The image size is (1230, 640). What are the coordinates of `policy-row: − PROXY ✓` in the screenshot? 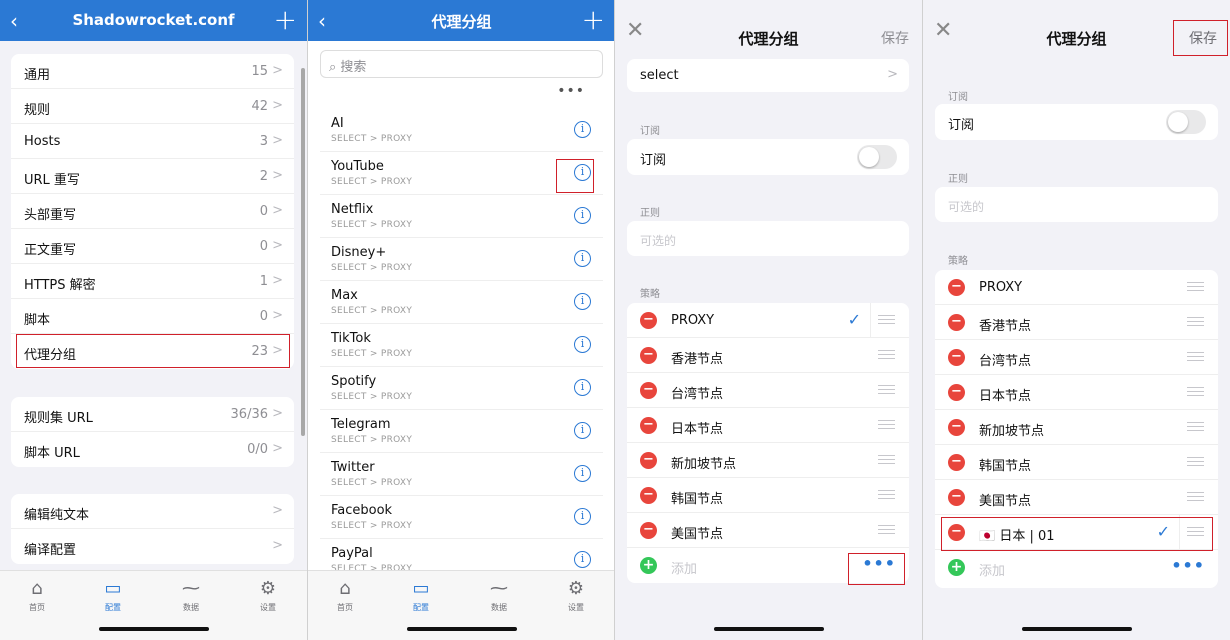 It's located at (768, 320).